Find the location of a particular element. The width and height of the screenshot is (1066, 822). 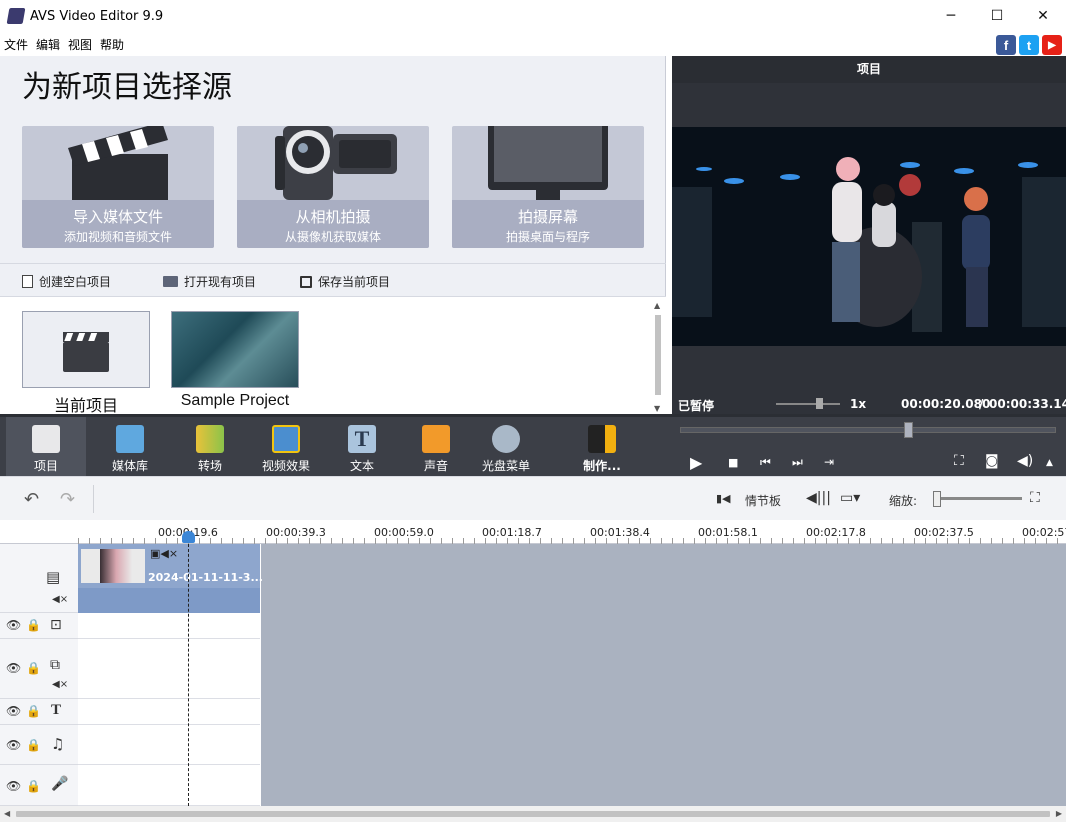

tab-audio: 声音 is located at coordinates (436, 449).